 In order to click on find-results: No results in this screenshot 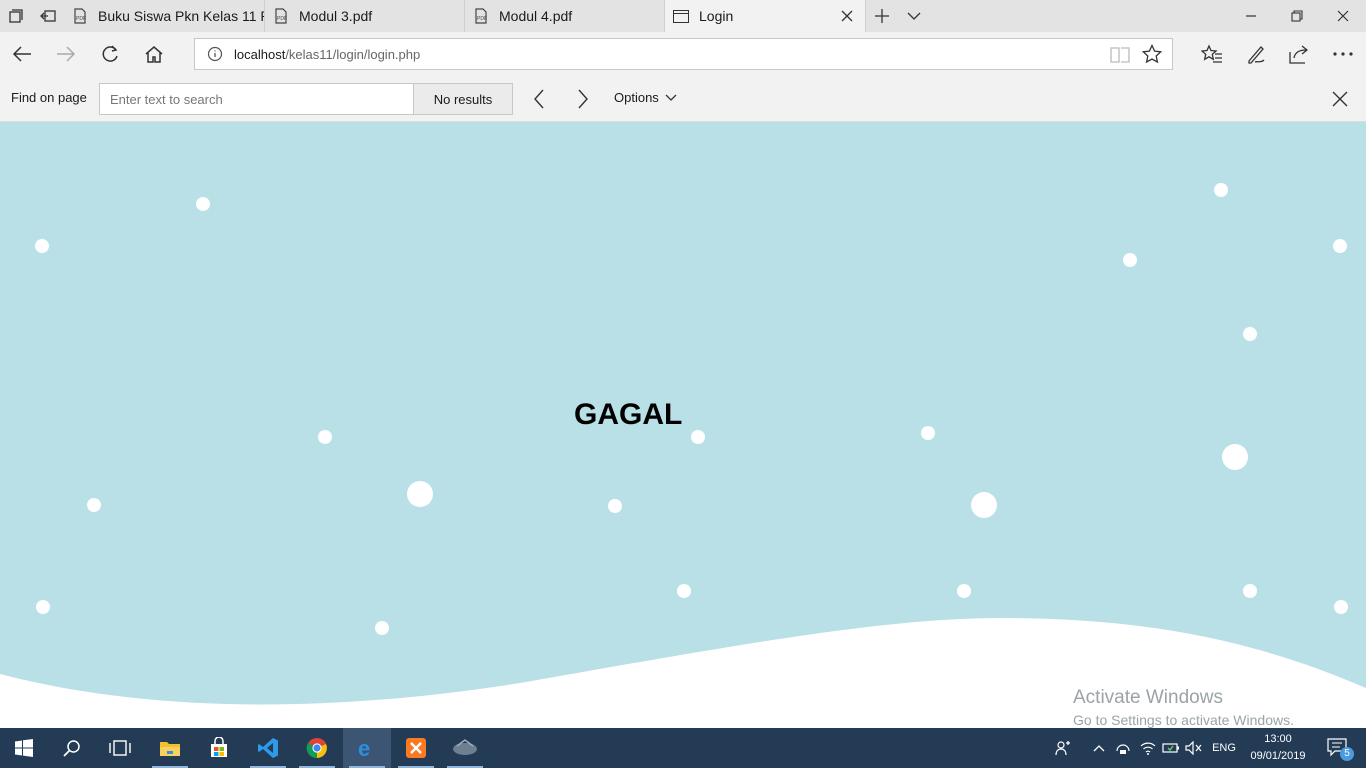, I will do `click(463, 99)`.